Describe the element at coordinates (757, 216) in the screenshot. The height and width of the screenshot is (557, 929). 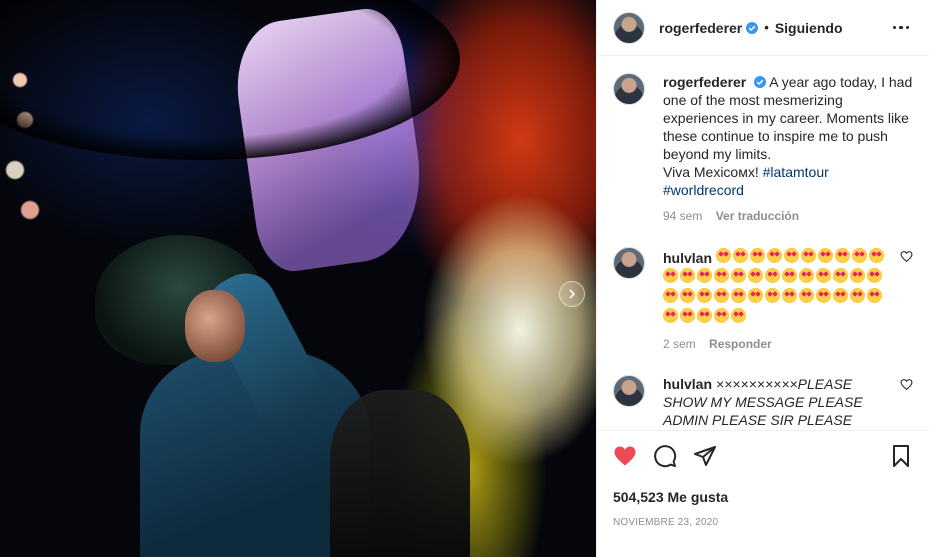
I see `translate-link: Ver traducción` at that location.